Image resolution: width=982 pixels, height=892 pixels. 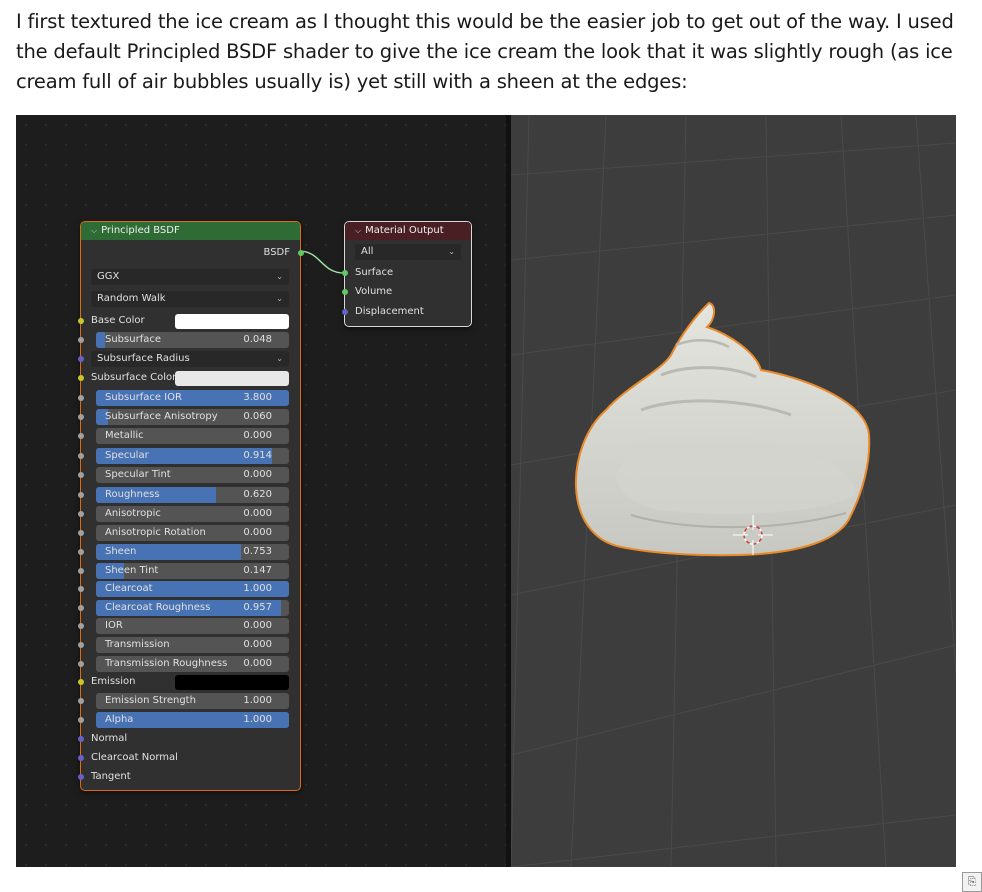 I want to click on subsurface-radius-dropdown: Subsurface Radius ⌄, so click(x=190, y=359).